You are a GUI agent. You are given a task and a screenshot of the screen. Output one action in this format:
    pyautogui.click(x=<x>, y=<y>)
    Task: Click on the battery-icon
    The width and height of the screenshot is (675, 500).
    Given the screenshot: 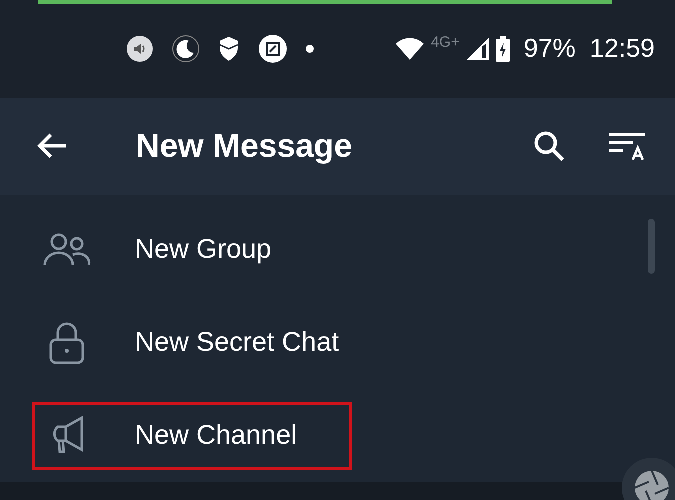 What is the action you would take?
    pyautogui.click(x=503, y=49)
    